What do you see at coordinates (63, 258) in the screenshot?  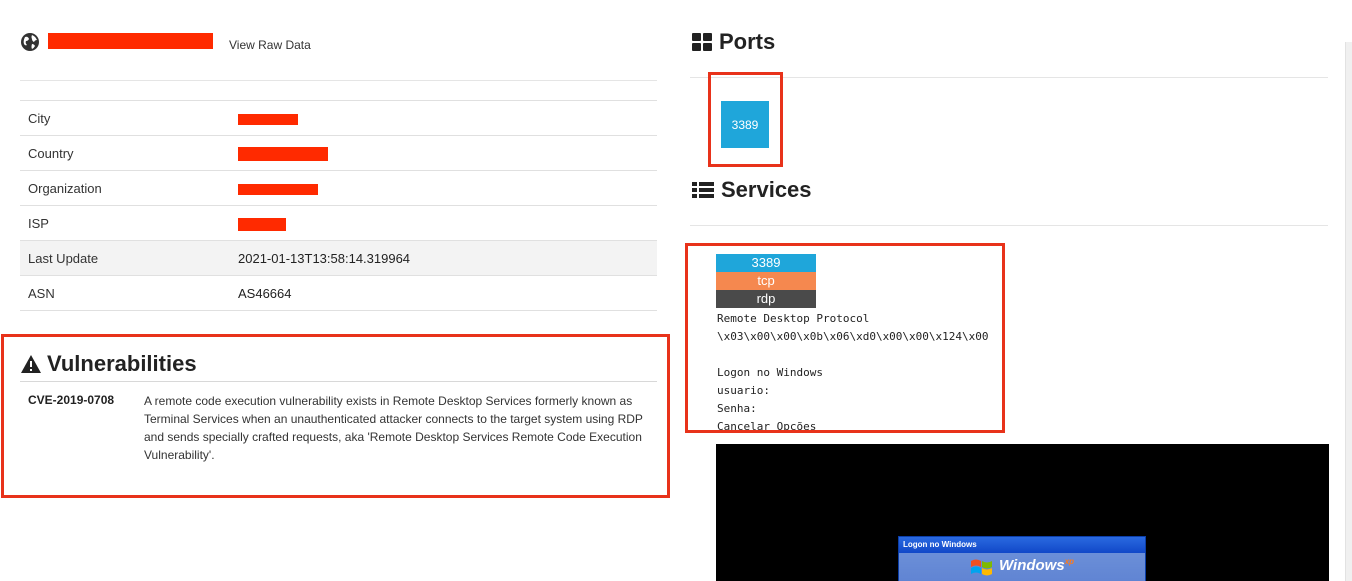 I see `last-update-label: Last Update` at bounding box center [63, 258].